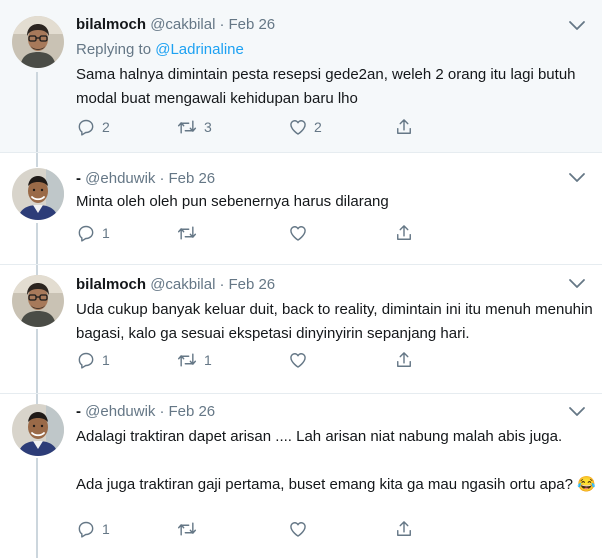 This screenshot has width=602, height=558. I want to click on replying-prefix: Replying to, so click(114, 49).